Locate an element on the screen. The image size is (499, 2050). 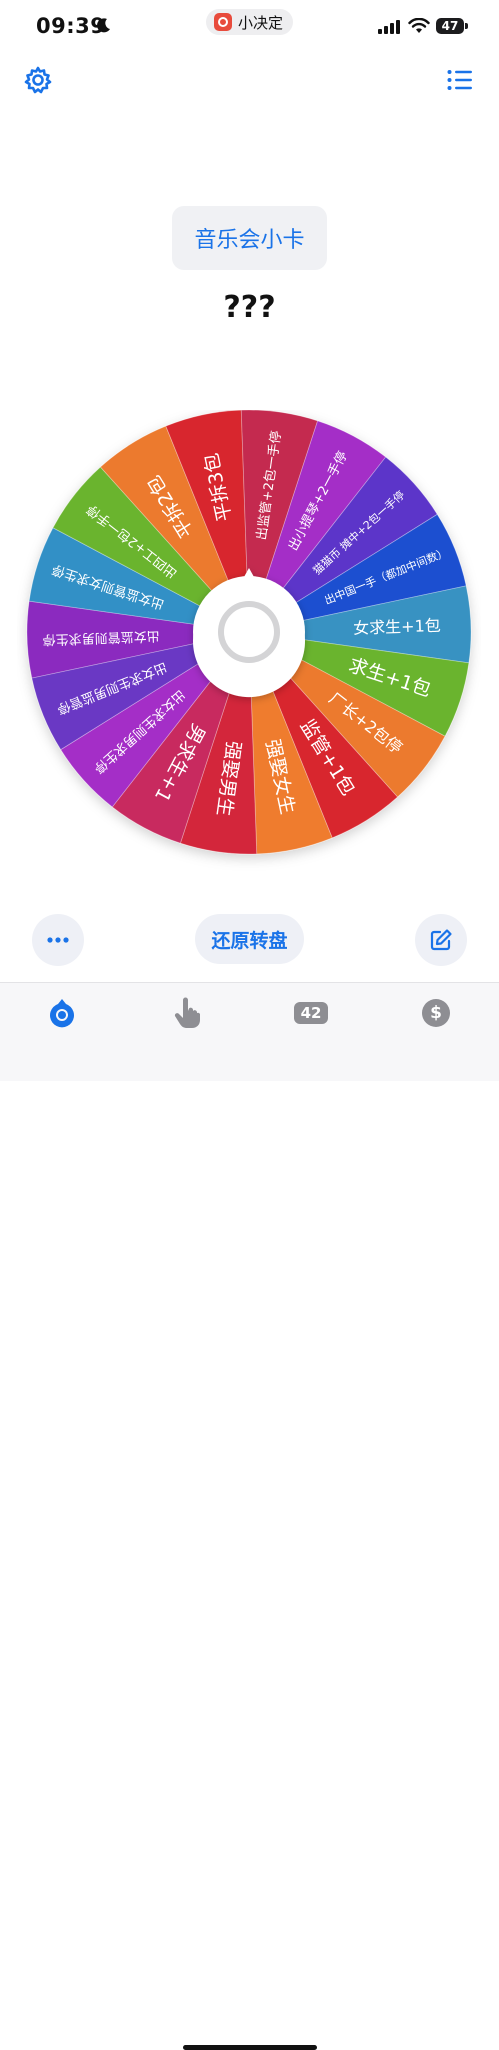
wheel-icon is located at coordinates (62, 1013).